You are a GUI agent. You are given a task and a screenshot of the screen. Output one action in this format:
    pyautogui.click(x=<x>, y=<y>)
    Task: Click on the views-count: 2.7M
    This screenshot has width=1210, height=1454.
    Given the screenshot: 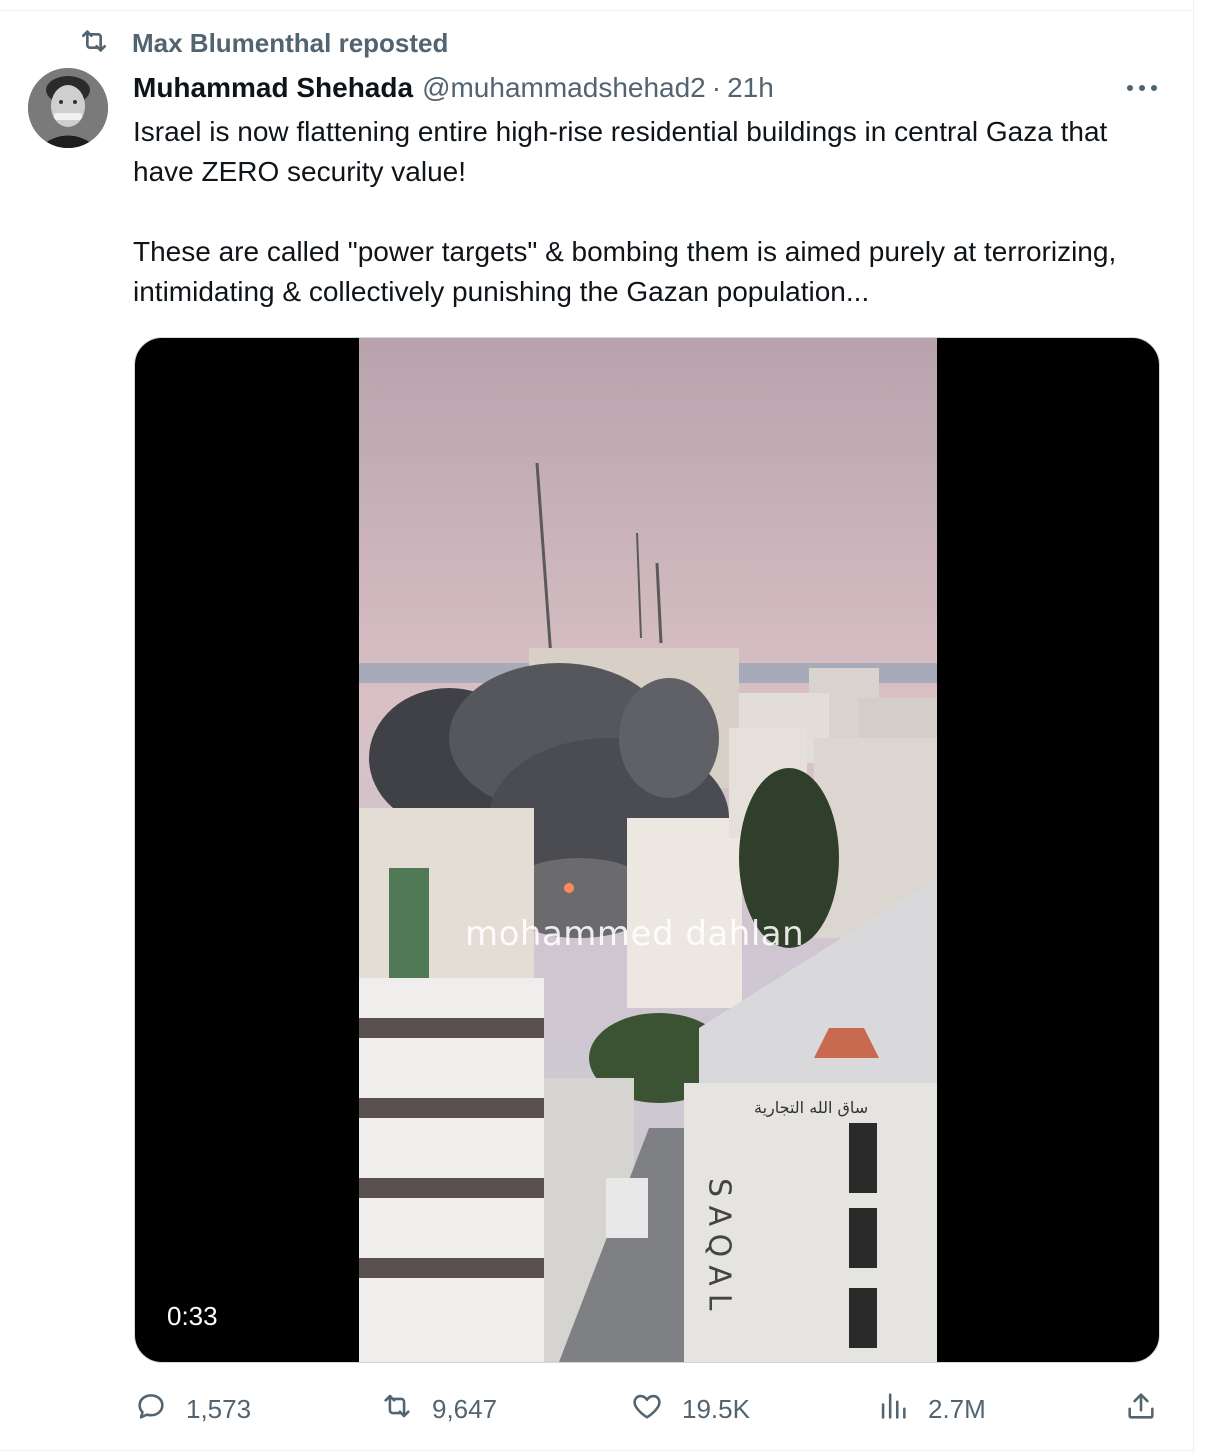 What is the action you would take?
    pyautogui.click(x=957, y=1408)
    